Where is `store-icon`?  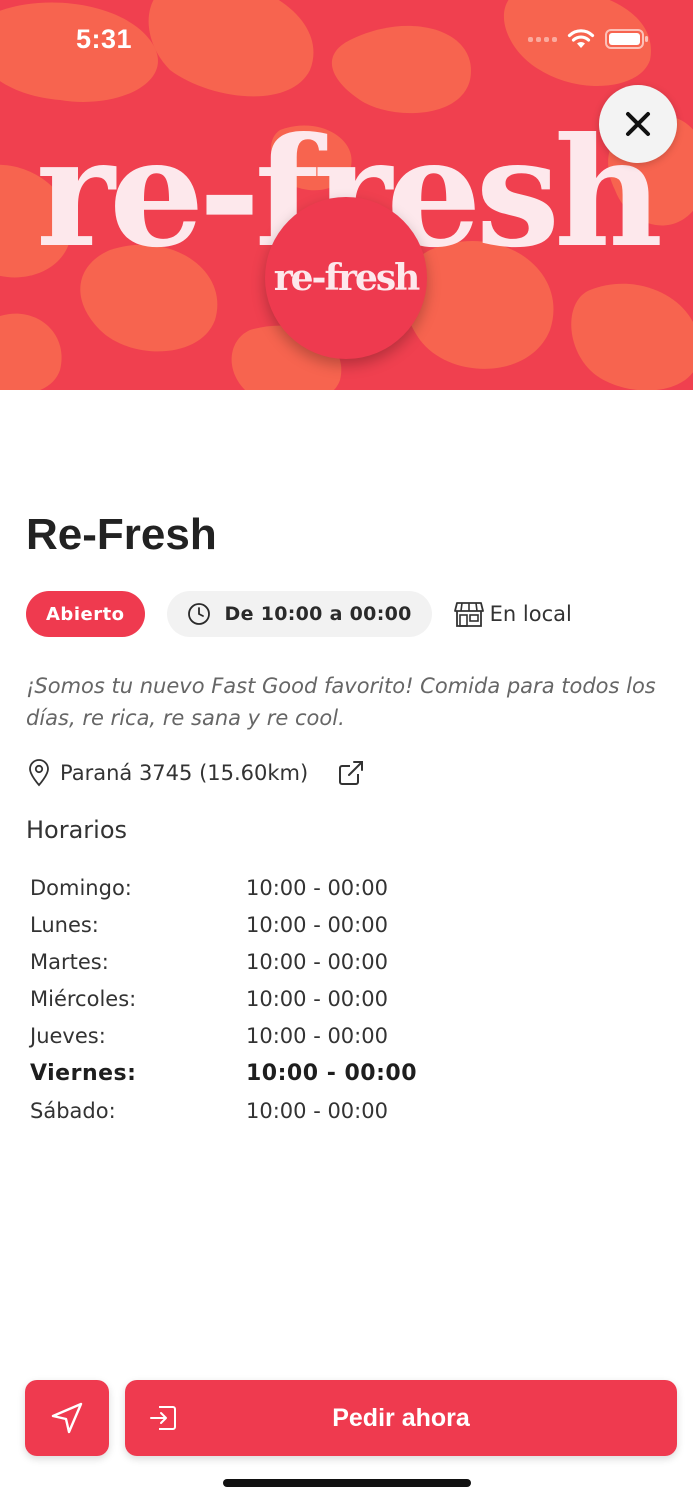
store-icon is located at coordinates (468, 614).